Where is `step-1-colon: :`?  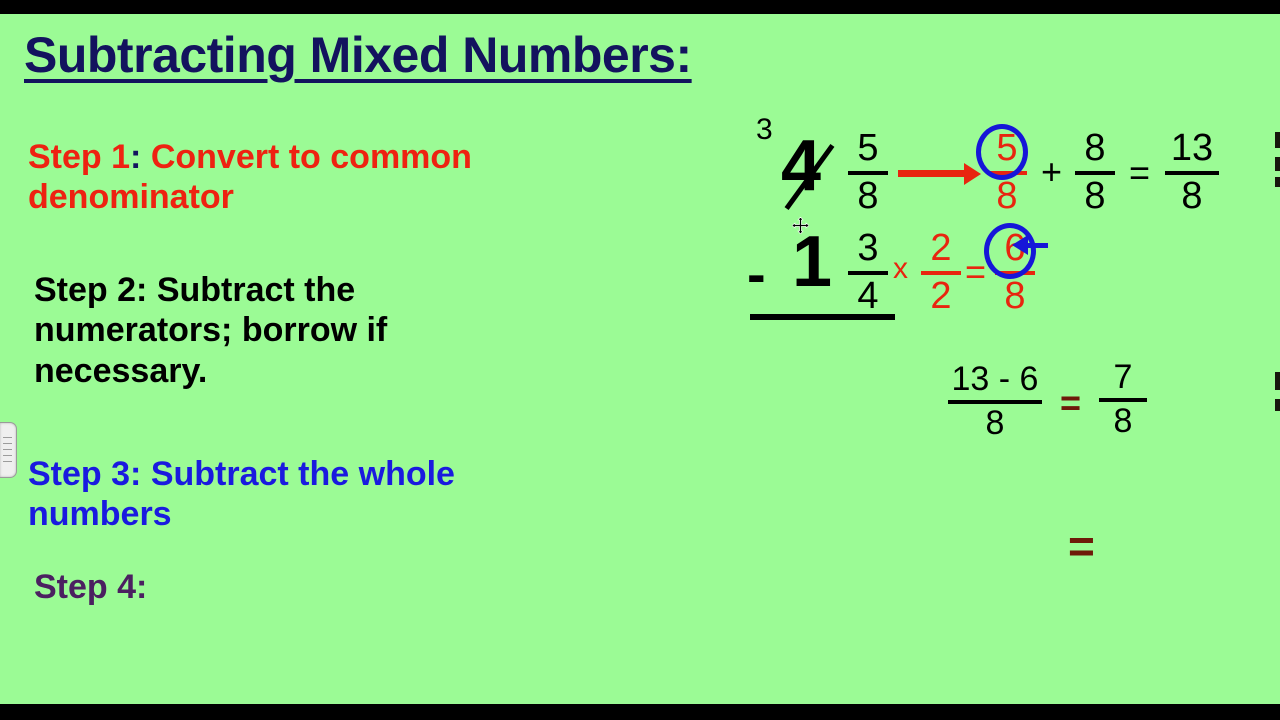 step-1-colon: : is located at coordinates (136, 157).